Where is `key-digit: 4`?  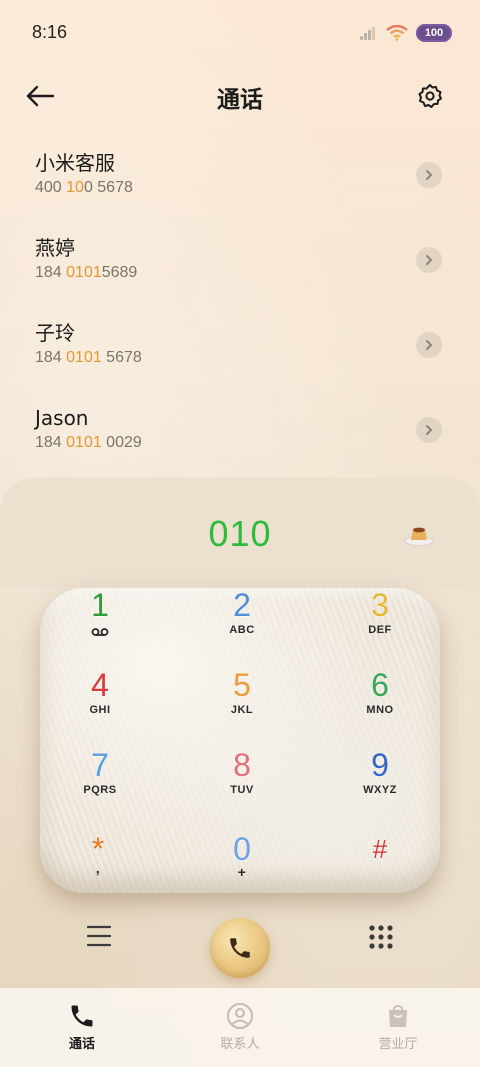 key-digit: 4 is located at coordinates (100, 685).